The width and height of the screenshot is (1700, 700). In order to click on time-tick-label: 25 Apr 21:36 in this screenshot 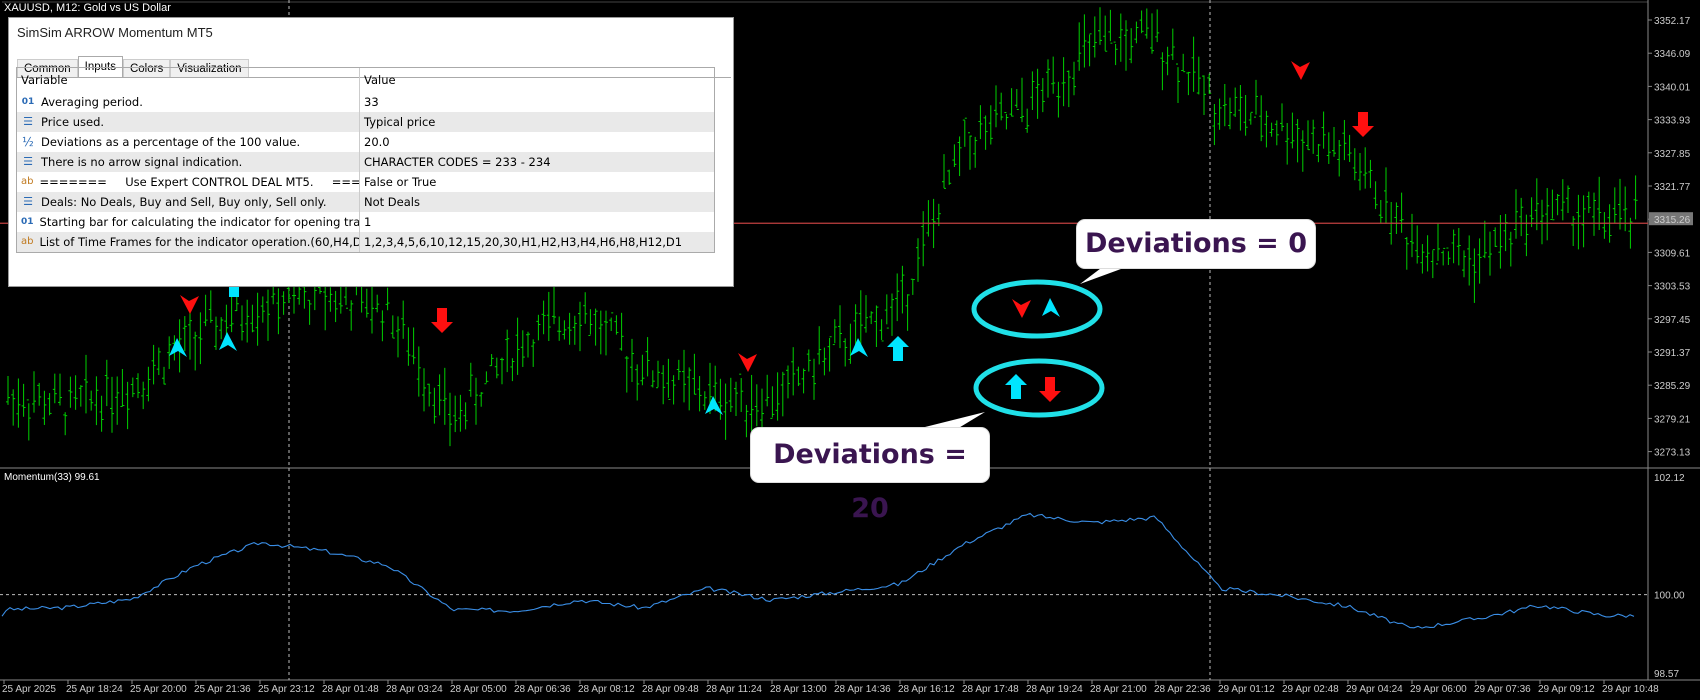, I will do `click(222, 689)`.